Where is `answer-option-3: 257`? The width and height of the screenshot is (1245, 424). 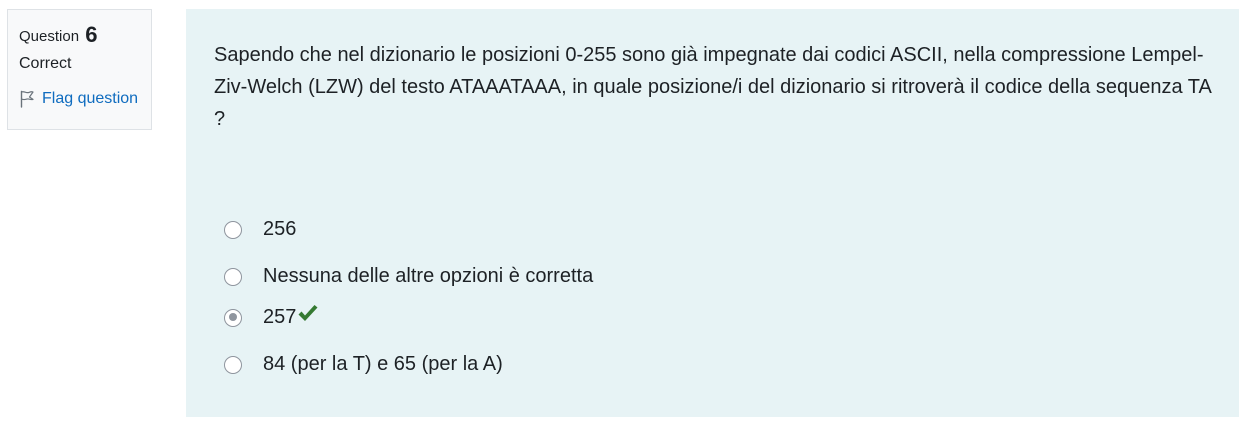 answer-option-3: 257 is located at coordinates (271, 316).